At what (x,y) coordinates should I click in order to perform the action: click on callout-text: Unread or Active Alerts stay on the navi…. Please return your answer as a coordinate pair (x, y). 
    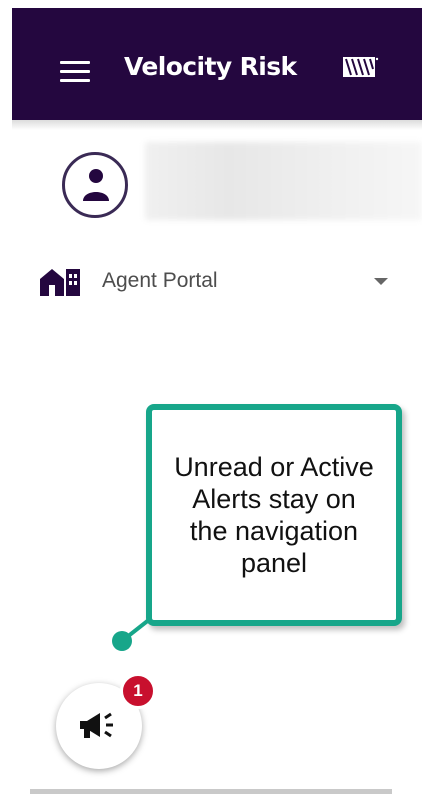
    Looking at the image, I should click on (274, 515).